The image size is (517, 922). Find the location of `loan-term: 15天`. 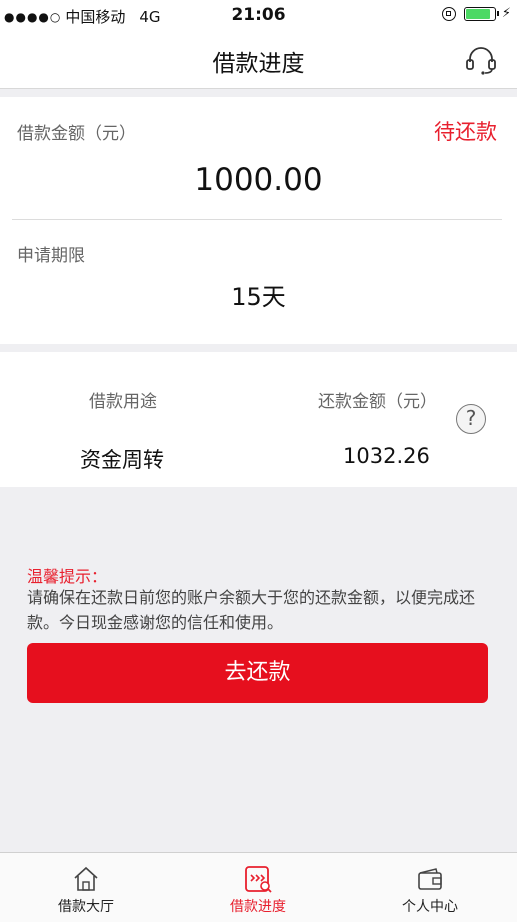

loan-term: 15天 is located at coordinates (258, 297).